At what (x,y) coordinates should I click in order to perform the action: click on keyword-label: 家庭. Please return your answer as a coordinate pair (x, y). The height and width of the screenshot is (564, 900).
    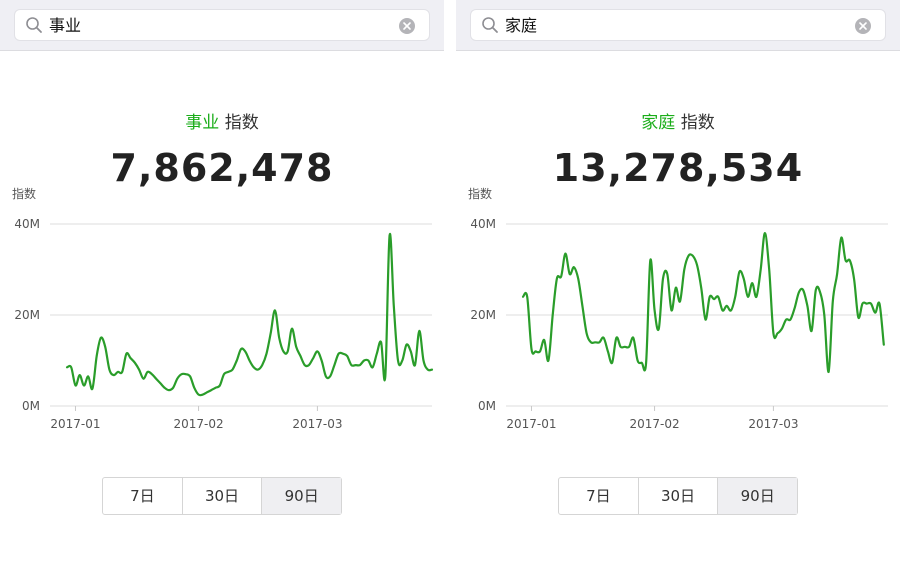
    Looking at the image, I should click on (658, 123).